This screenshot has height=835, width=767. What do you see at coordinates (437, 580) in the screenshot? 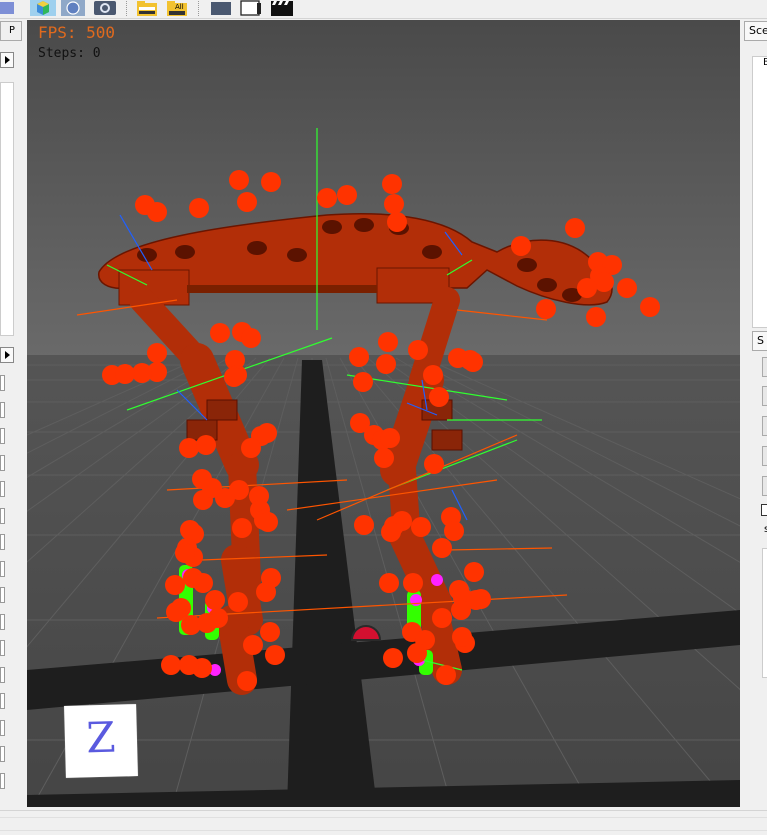
I see `contact-point` at bounding box center [437, 580].